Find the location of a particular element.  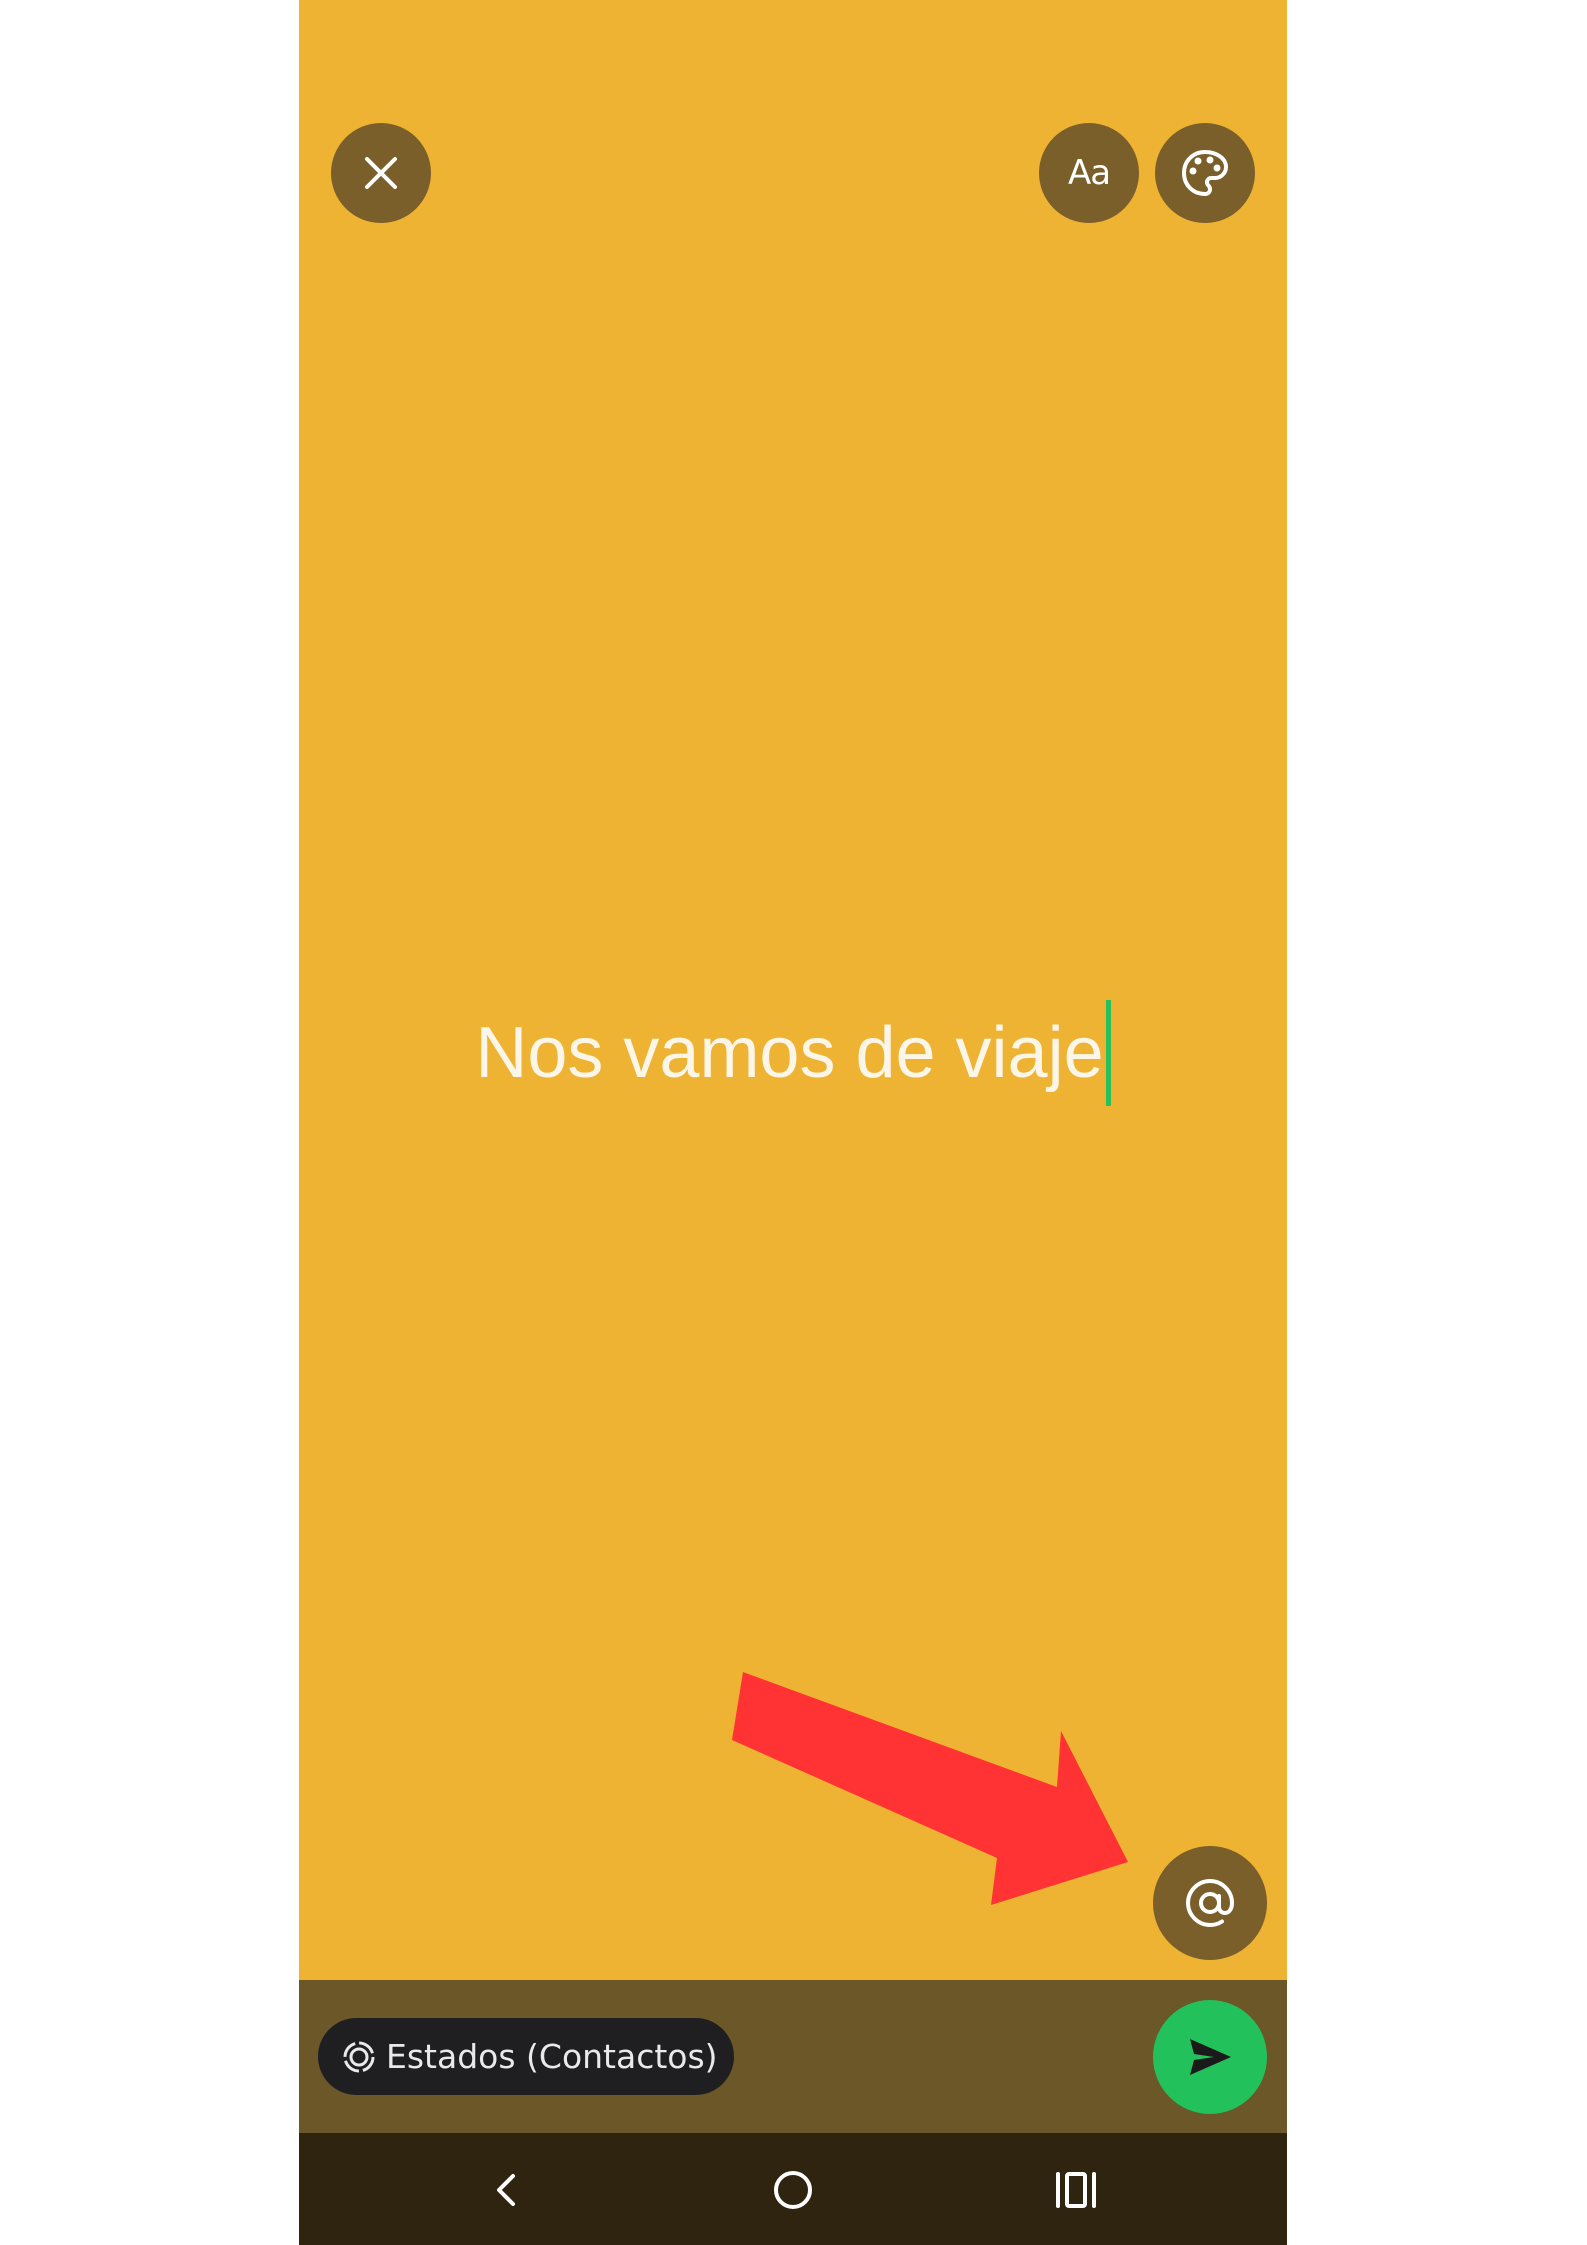

close-icon is located at coordinates (381, 173).